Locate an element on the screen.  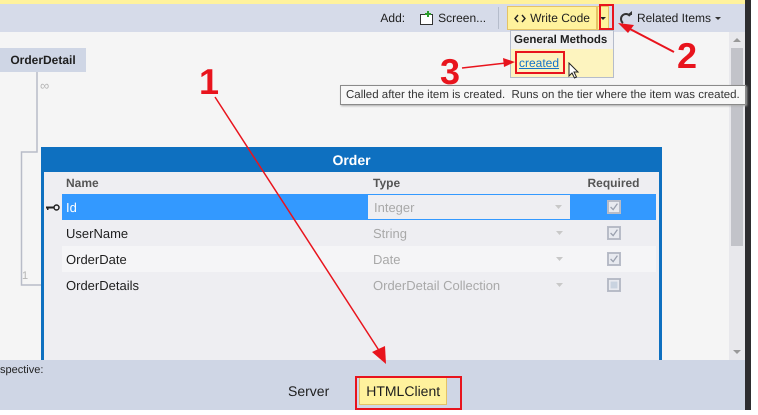
add-label: Add: is located at coordinates (393, 18).